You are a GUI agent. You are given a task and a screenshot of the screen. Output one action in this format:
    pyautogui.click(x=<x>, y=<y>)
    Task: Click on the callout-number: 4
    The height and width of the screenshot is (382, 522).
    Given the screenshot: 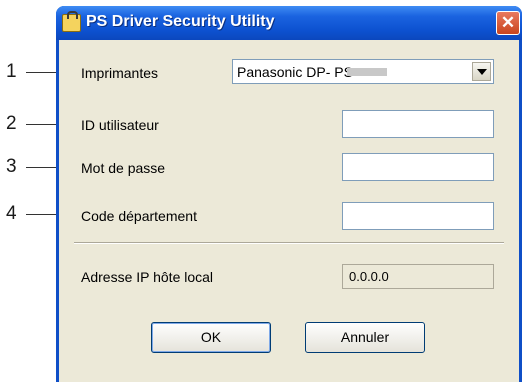 What is the action you would take?
    pyautogui.click(x=11, y=213)
    